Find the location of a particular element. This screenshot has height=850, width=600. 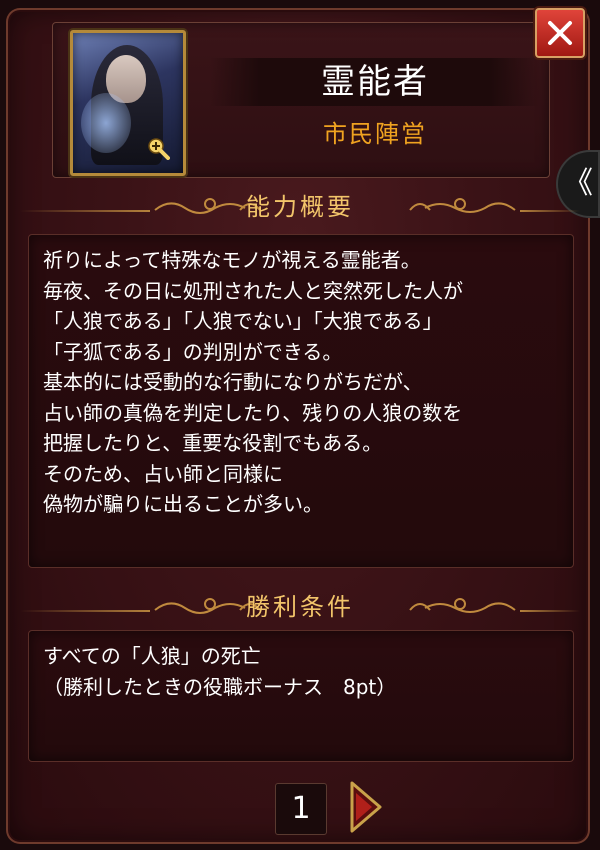

victory-panel: すべての「人狼」の死亡 （勝利したときの役職ボーナス 8pt） is located at coordinates (301, 696).